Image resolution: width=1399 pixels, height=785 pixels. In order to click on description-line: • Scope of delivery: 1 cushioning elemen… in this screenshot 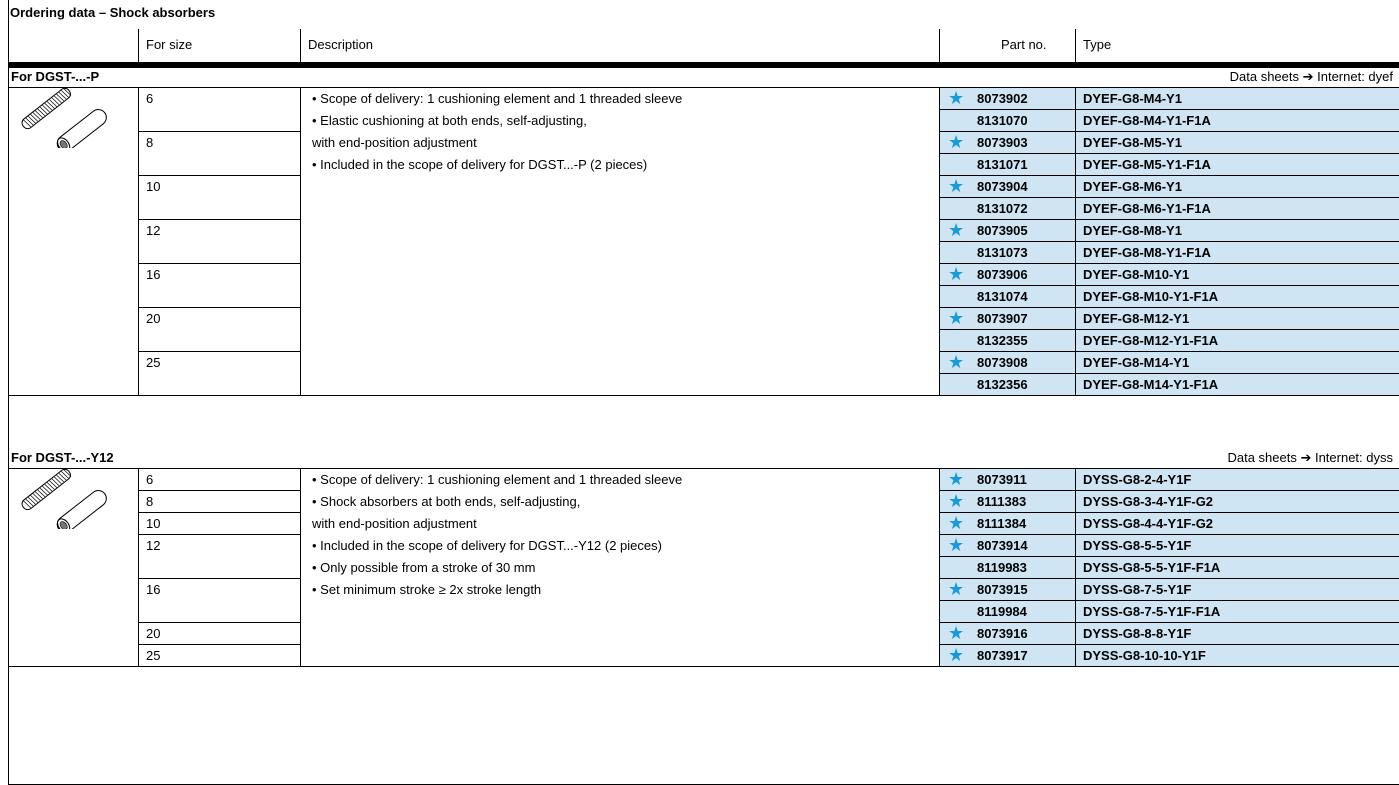, I will do `click(497, 98)`.